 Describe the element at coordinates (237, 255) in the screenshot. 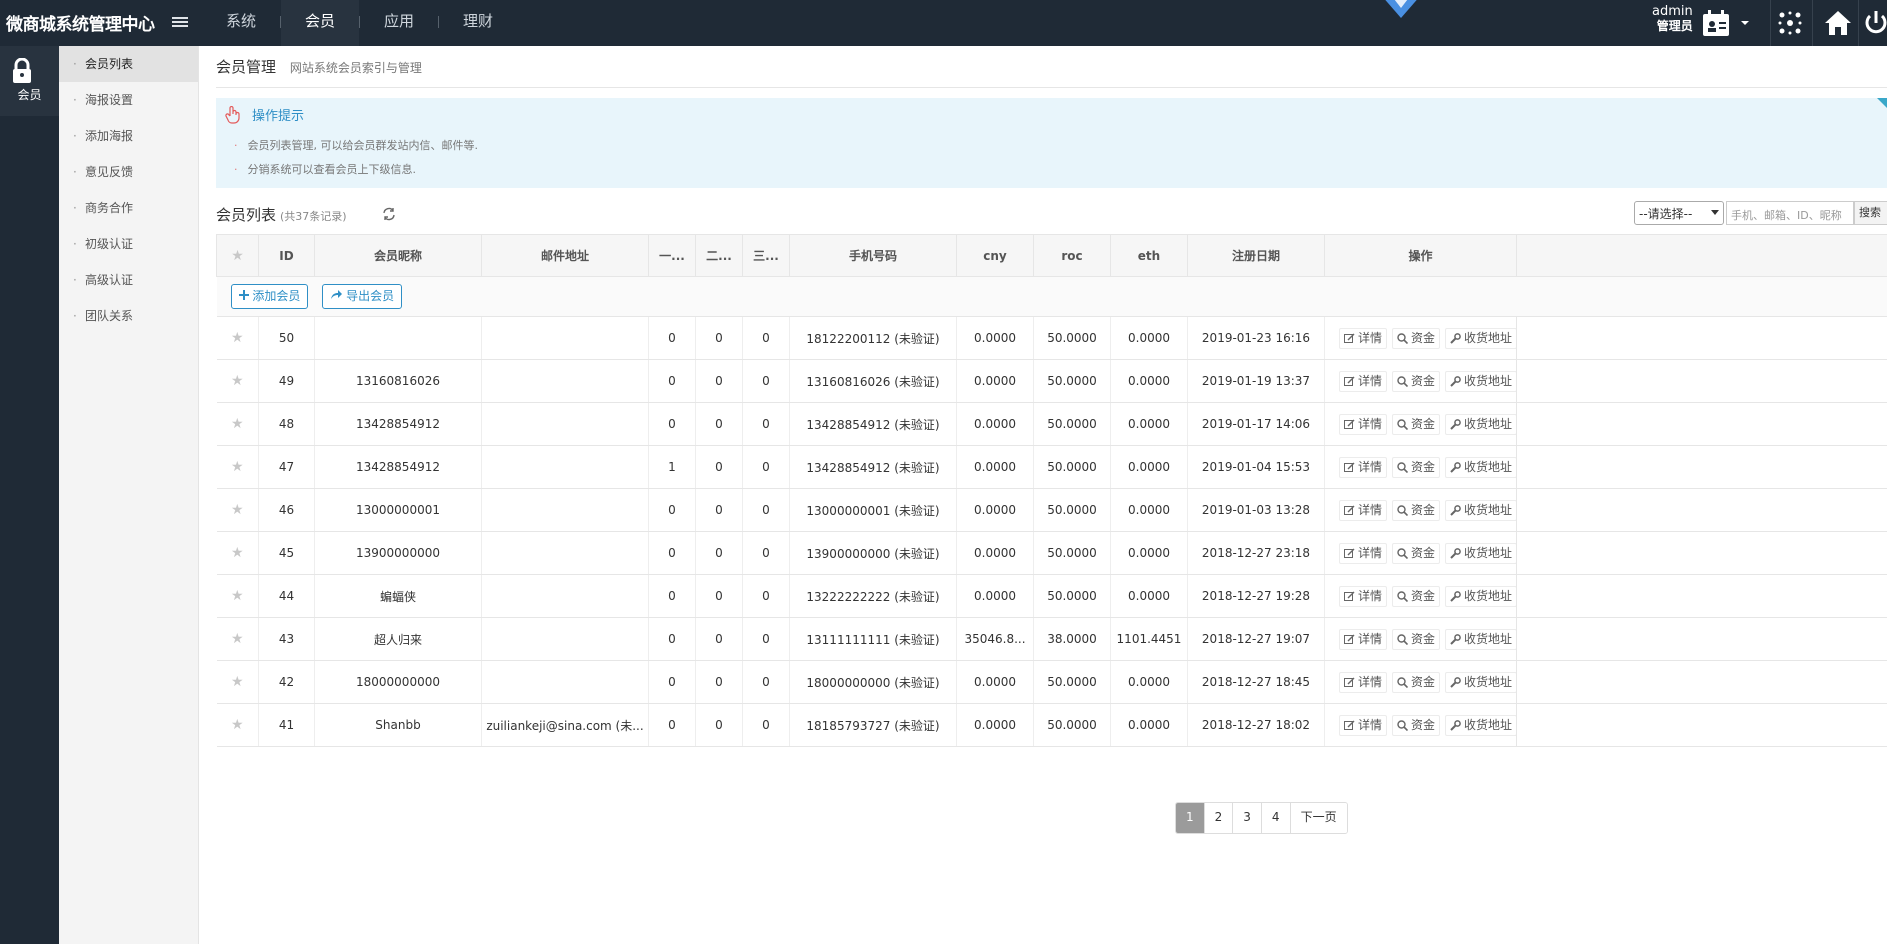

I see `select-all-star: ★` at that location.